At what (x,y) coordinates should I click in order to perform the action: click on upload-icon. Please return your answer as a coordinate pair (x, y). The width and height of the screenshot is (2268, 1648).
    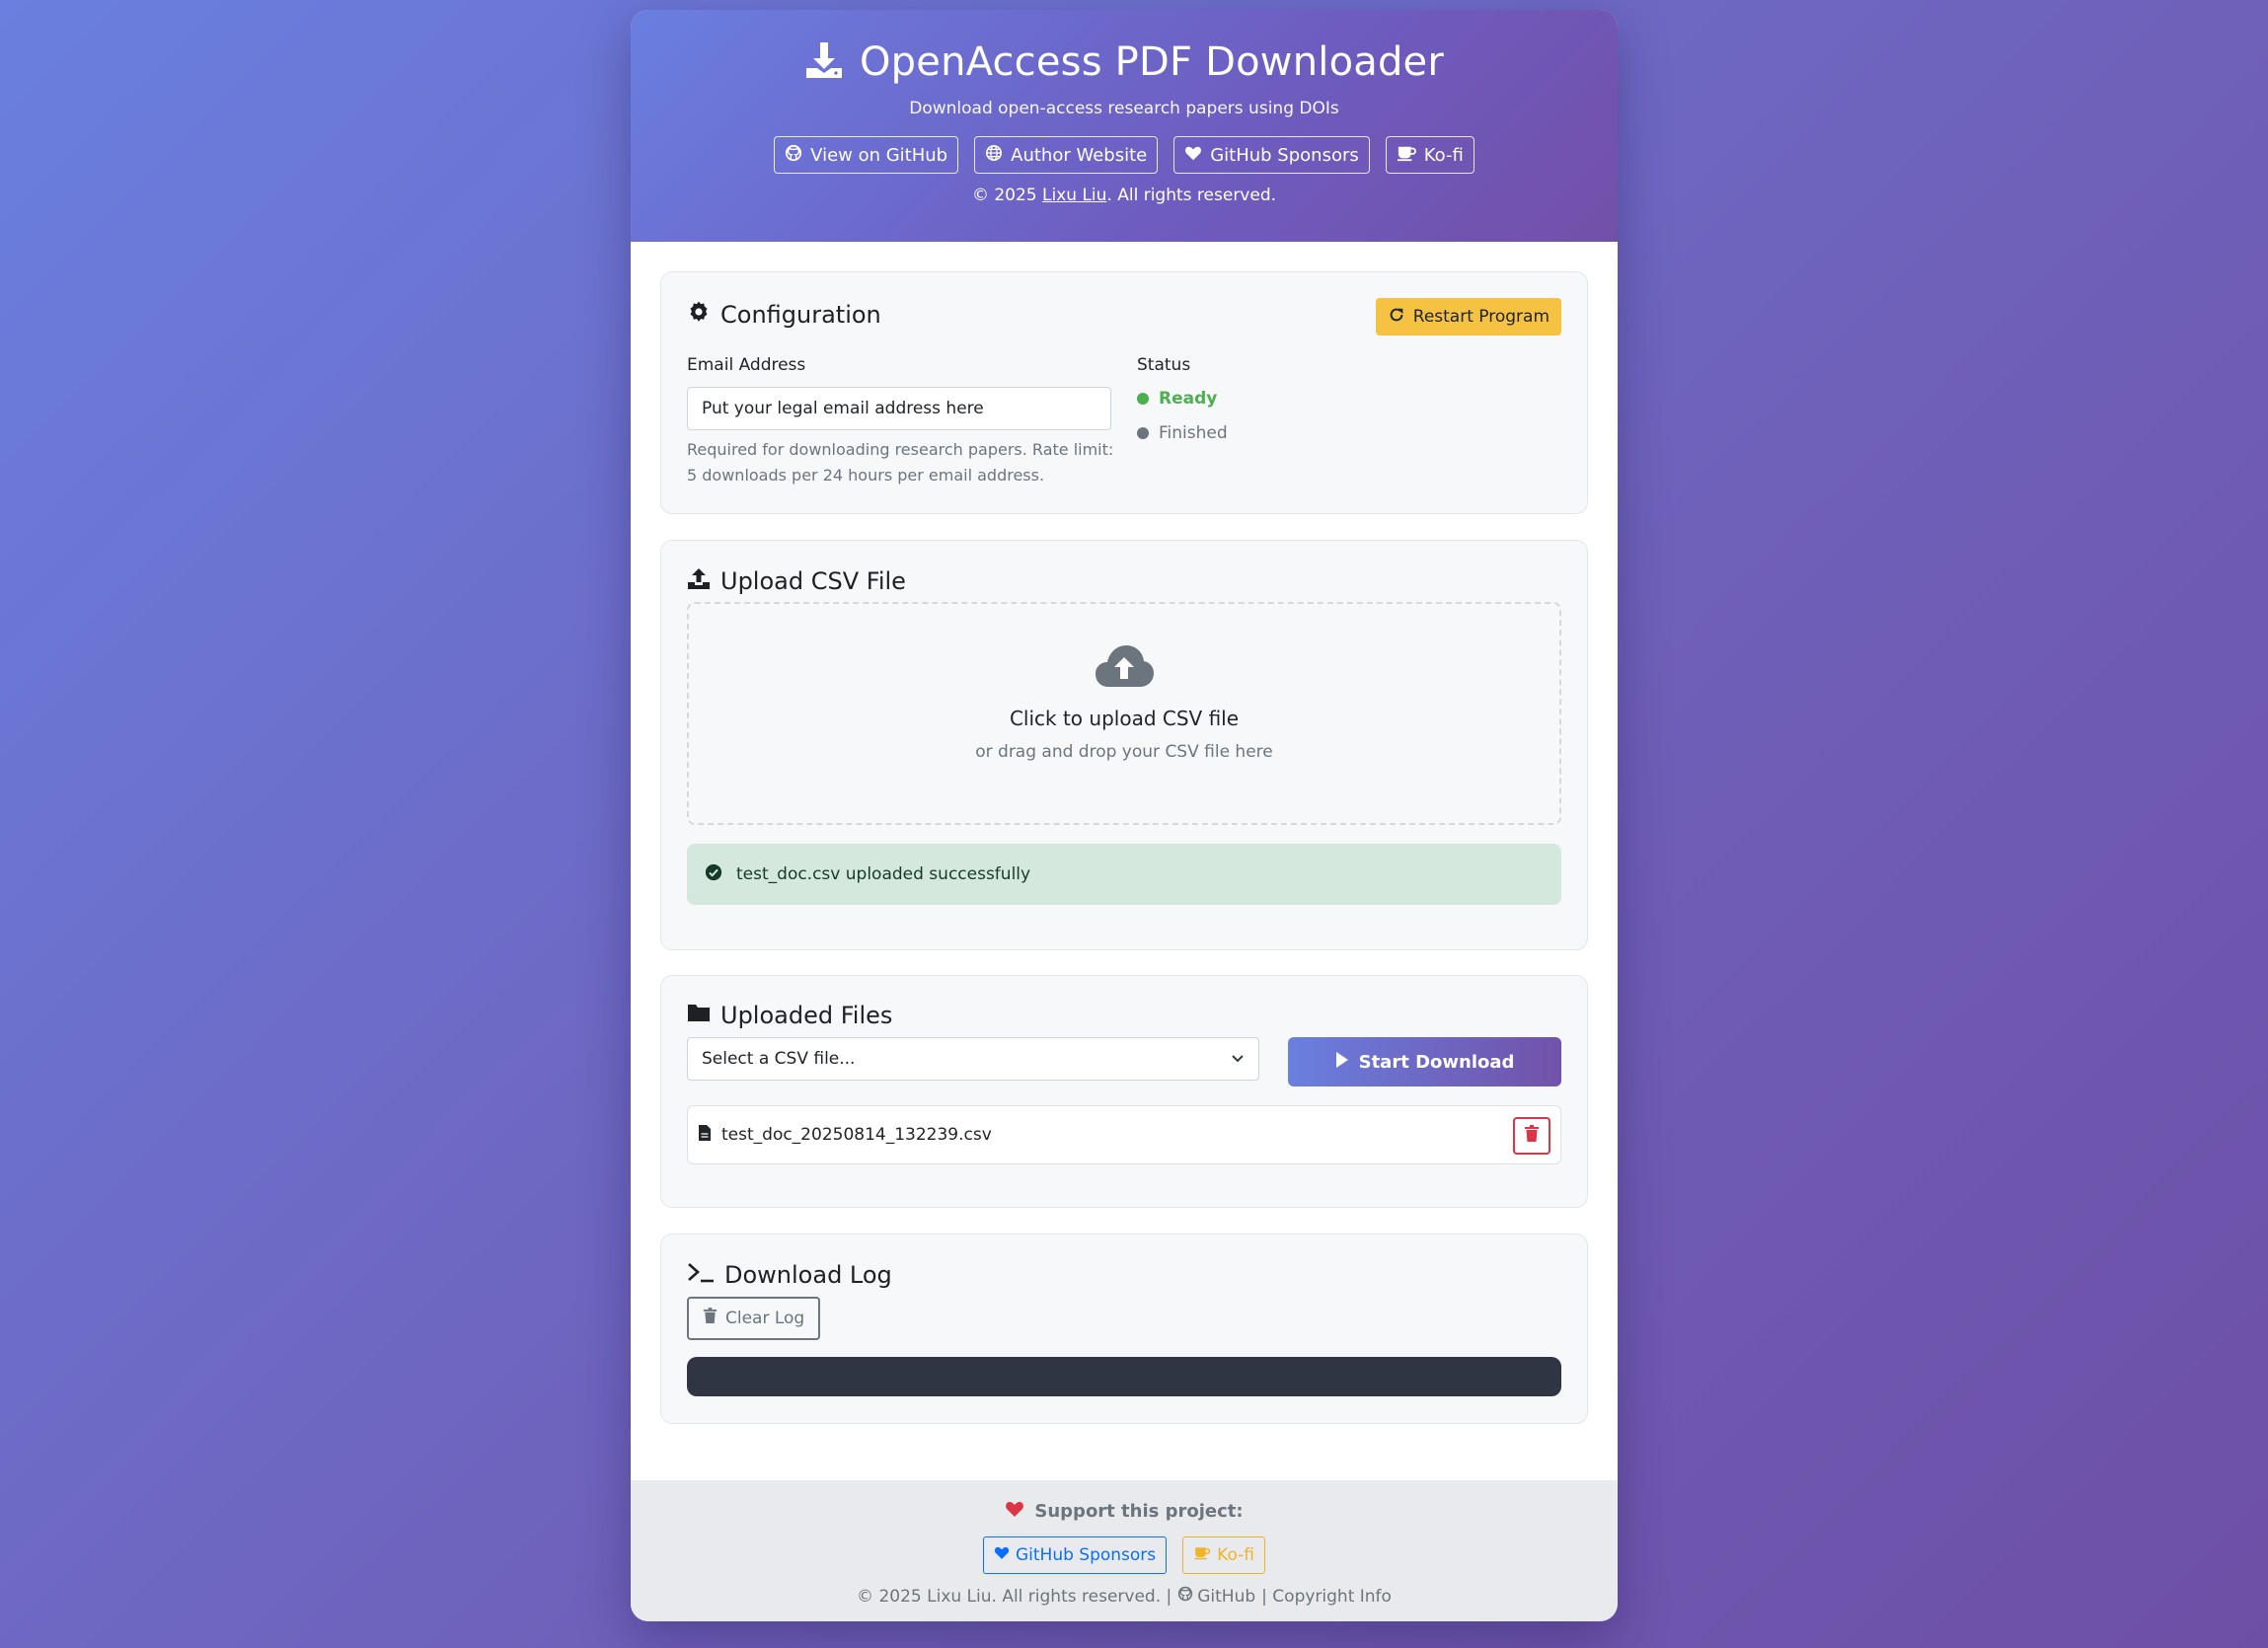
    Looking at the image, I should click on (699, 581).